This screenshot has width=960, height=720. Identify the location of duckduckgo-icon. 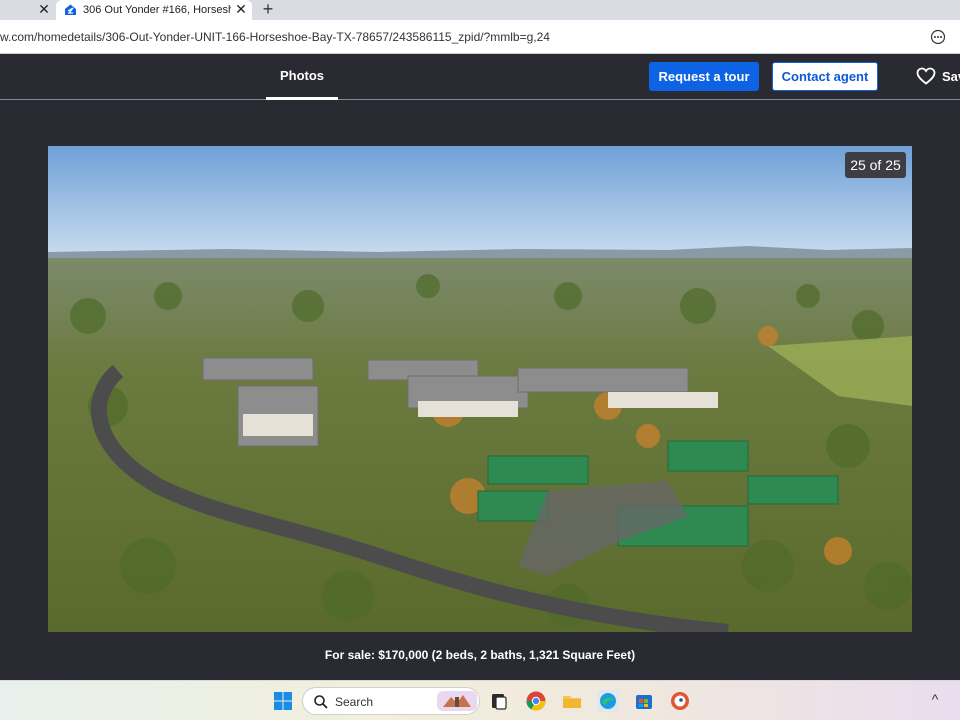
(680, 701).